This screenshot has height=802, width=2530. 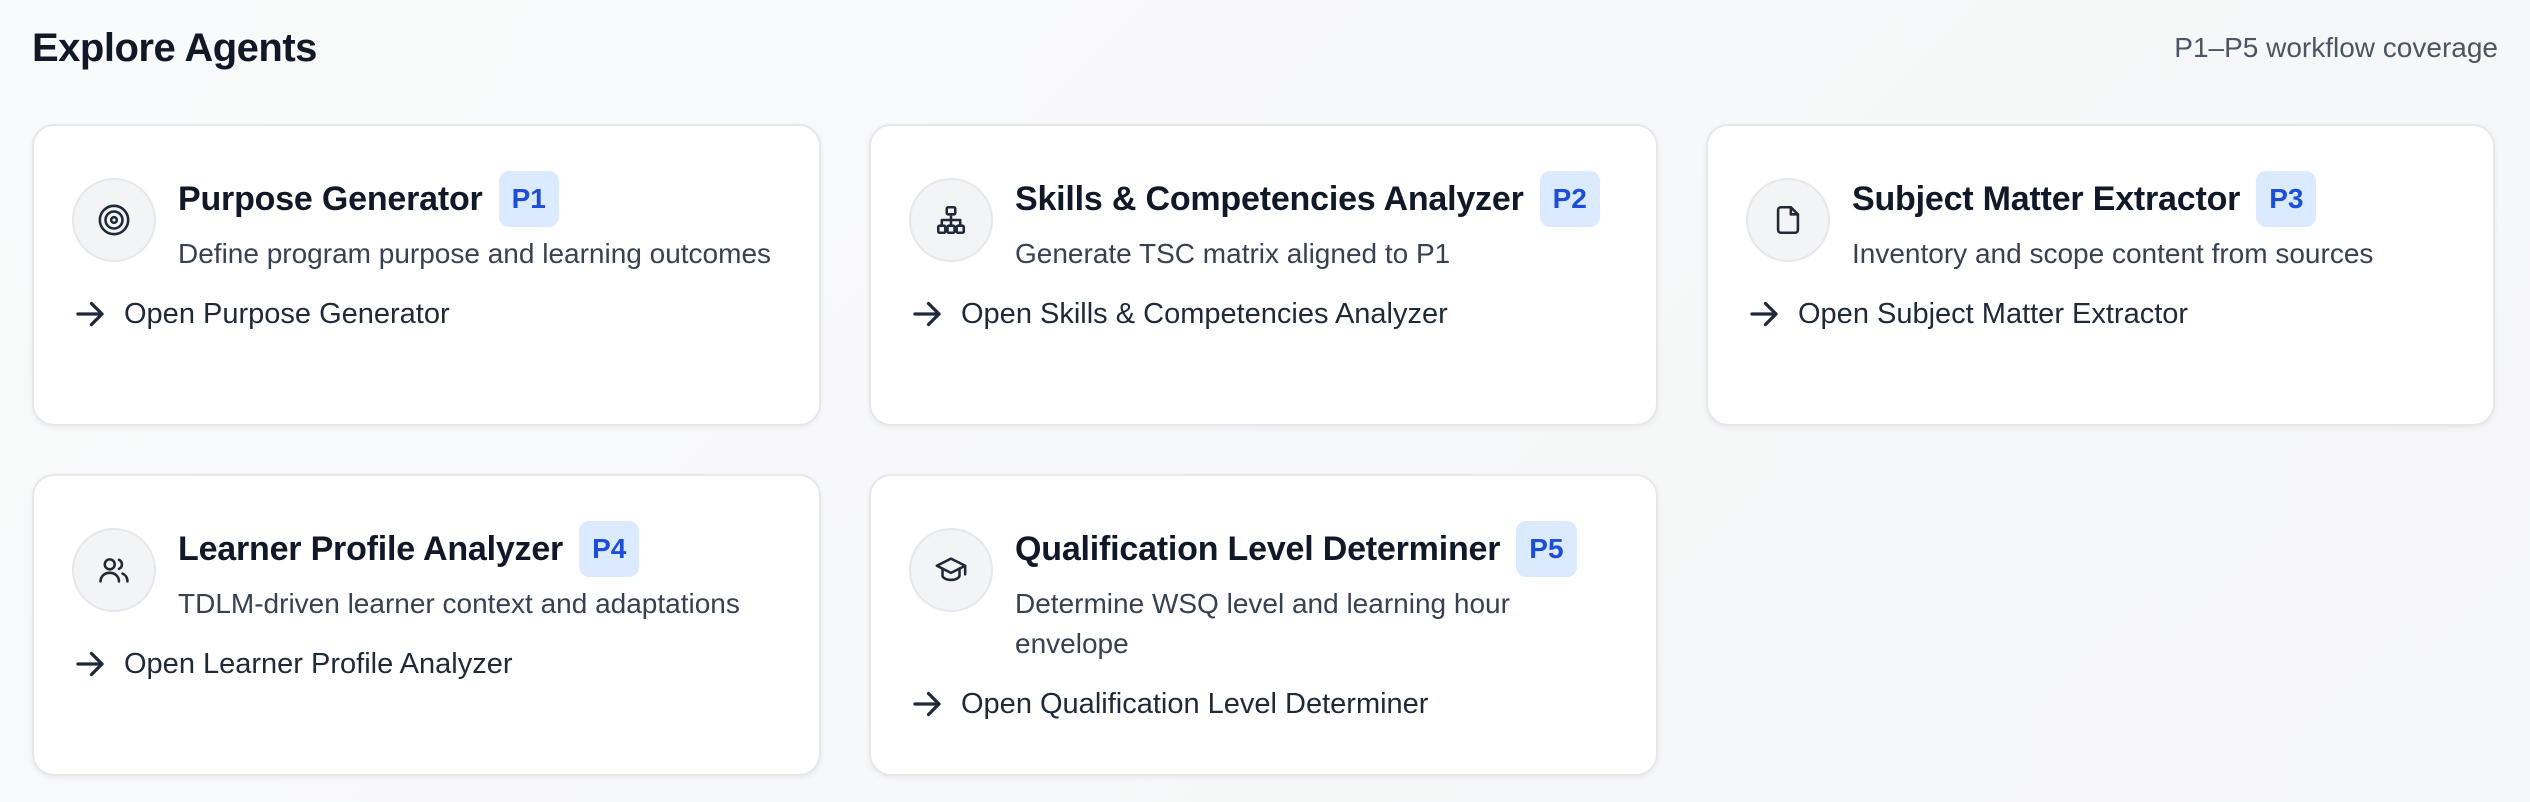 What do you see at coordinates (951, 220) in the screenshot?
I see `hierarchy-icon` at bounding box center [951, 220].